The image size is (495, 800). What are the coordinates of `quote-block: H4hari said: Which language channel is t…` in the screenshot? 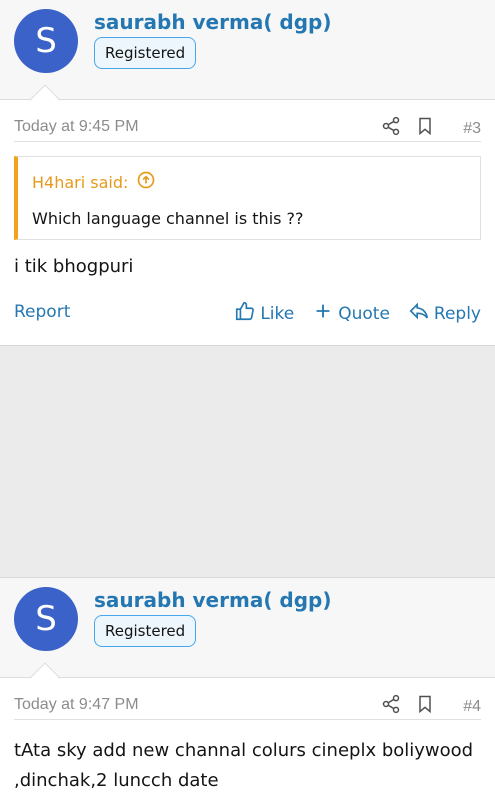 It's located at (247, 198).